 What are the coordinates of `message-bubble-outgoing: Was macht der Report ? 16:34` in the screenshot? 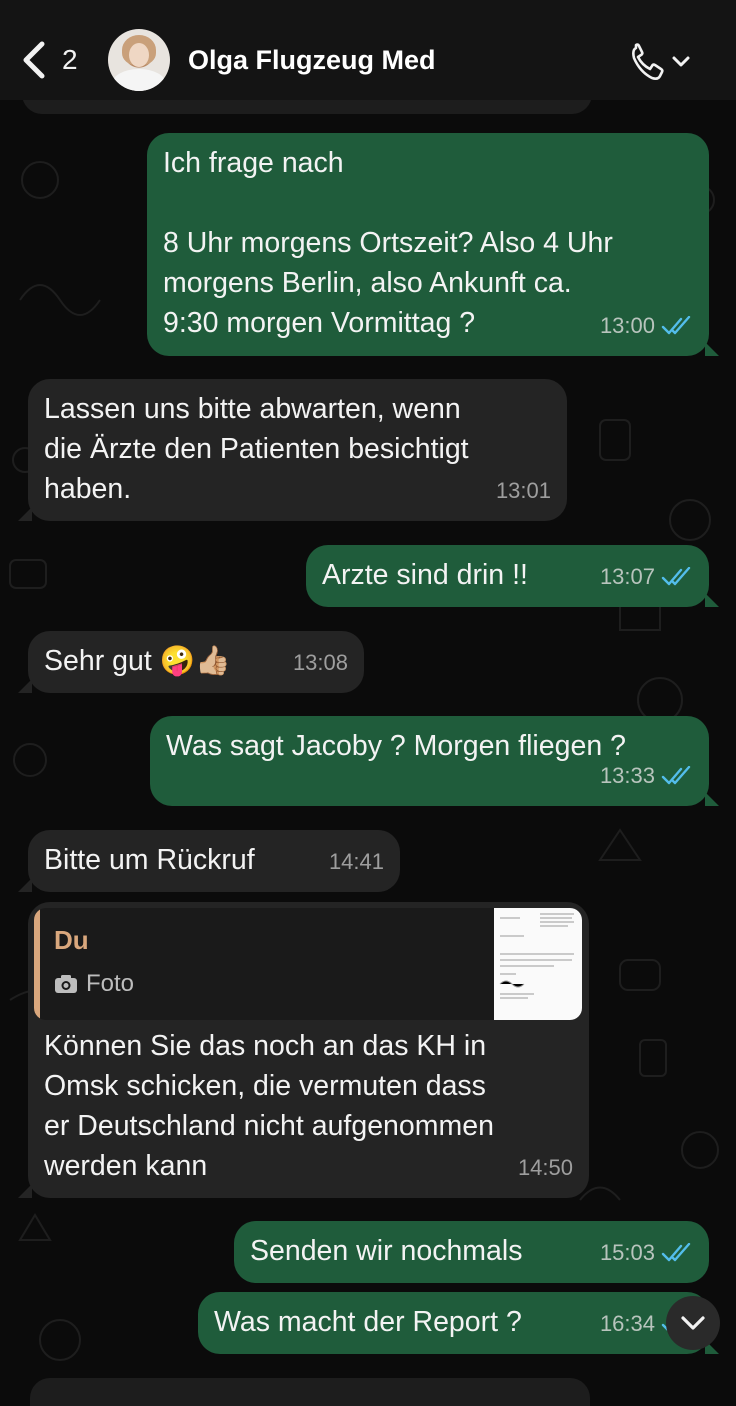 It's located at (458, 1323).